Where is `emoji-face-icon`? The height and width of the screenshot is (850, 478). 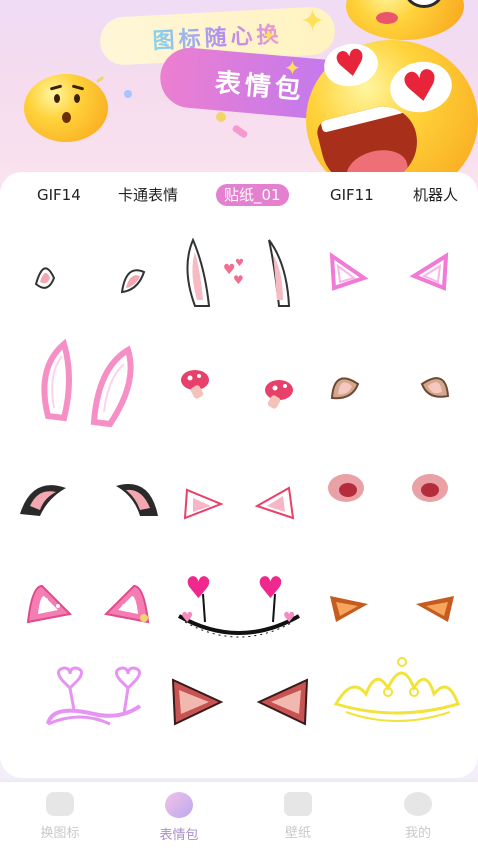
emoji-face-icon is located at coordinates (179, 805).